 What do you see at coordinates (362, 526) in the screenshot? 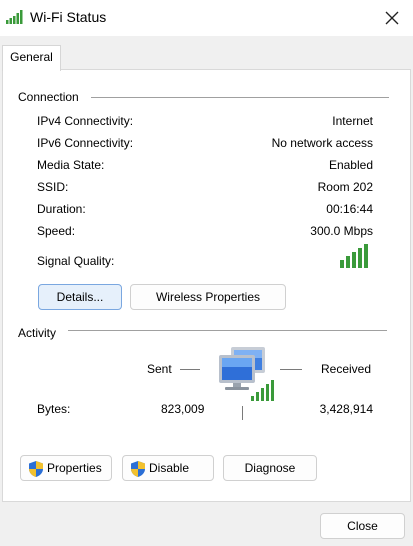
I see `close-button: Close` at bounding box center [362, 526].